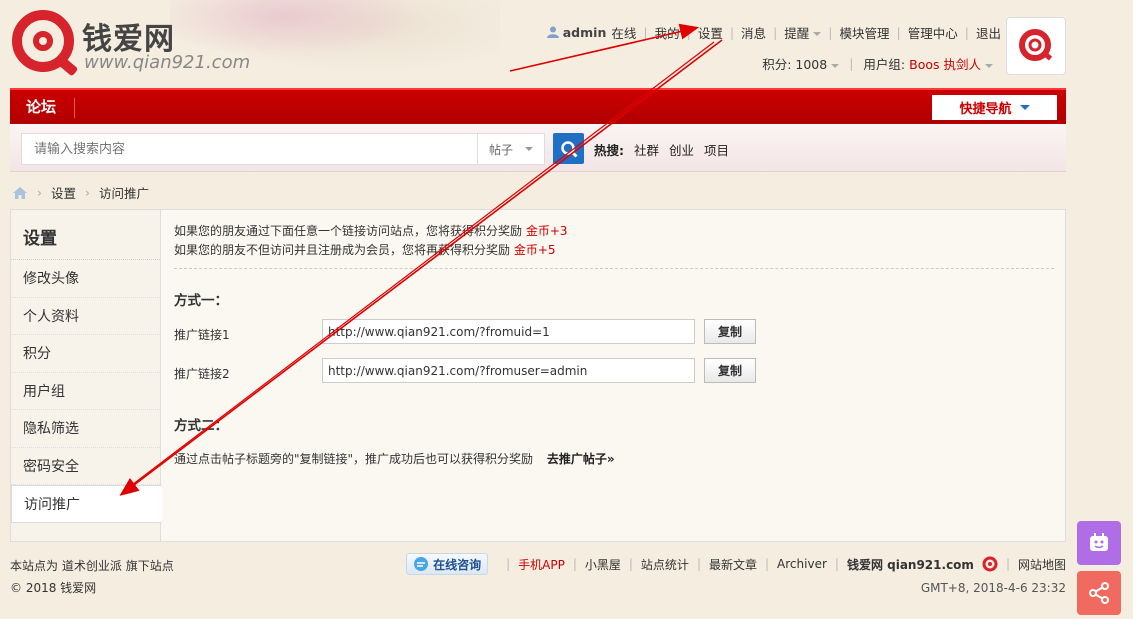  I want to click on search-button, so click(568, 148).